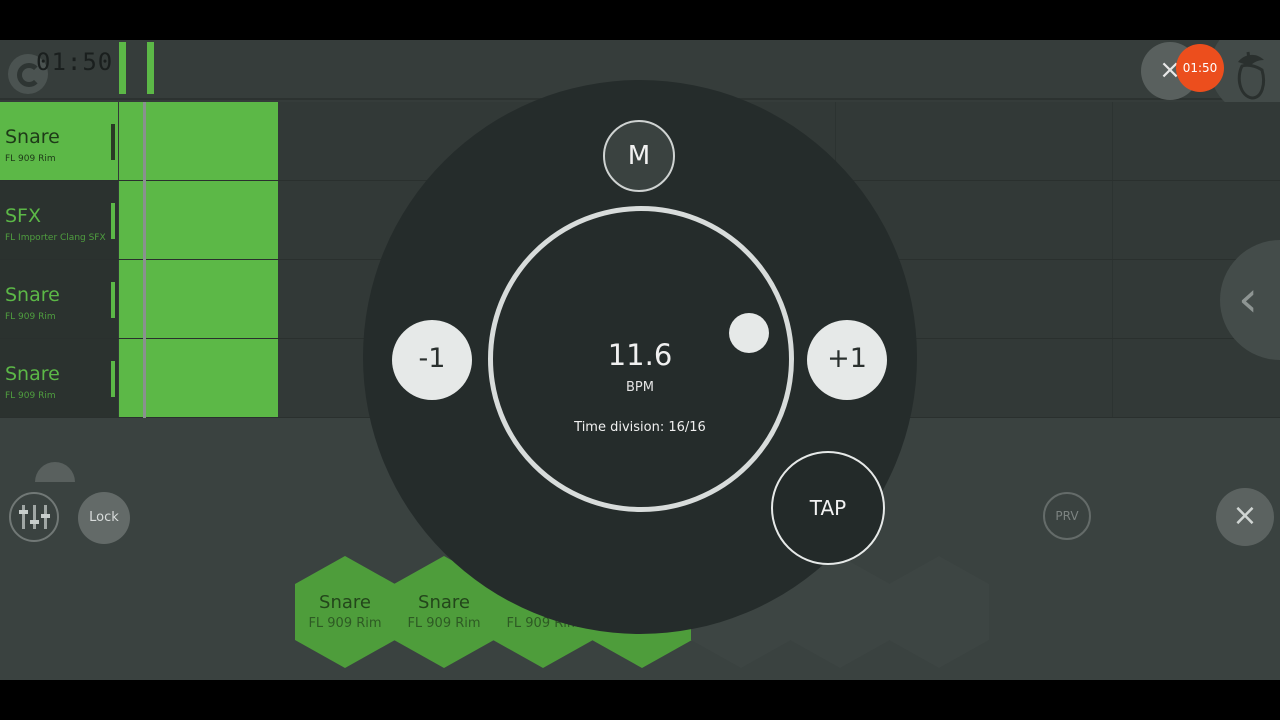 The height and width of the screenshot is (720, 1280). What do you see at coordinates (1067, 516) in the screenshot?
I see `preview-button: PRV` at bounding box center [1067, 516].